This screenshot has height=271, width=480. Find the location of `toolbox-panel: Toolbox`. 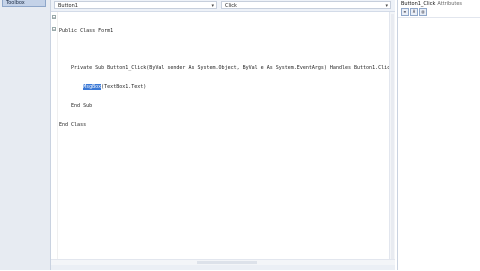

toolbox-panel: Toolbox is located at coordinates (25, 135).